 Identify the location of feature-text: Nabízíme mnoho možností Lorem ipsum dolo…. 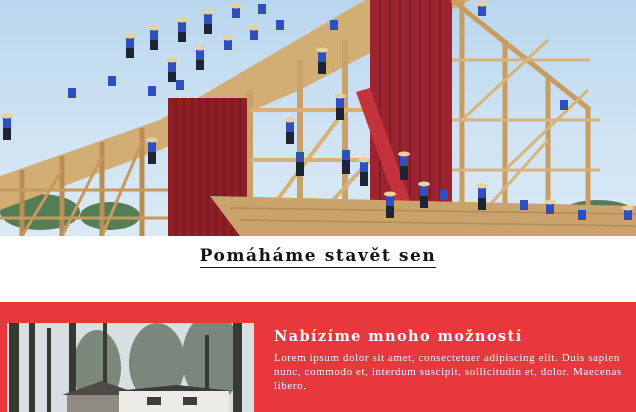
(451, 360).